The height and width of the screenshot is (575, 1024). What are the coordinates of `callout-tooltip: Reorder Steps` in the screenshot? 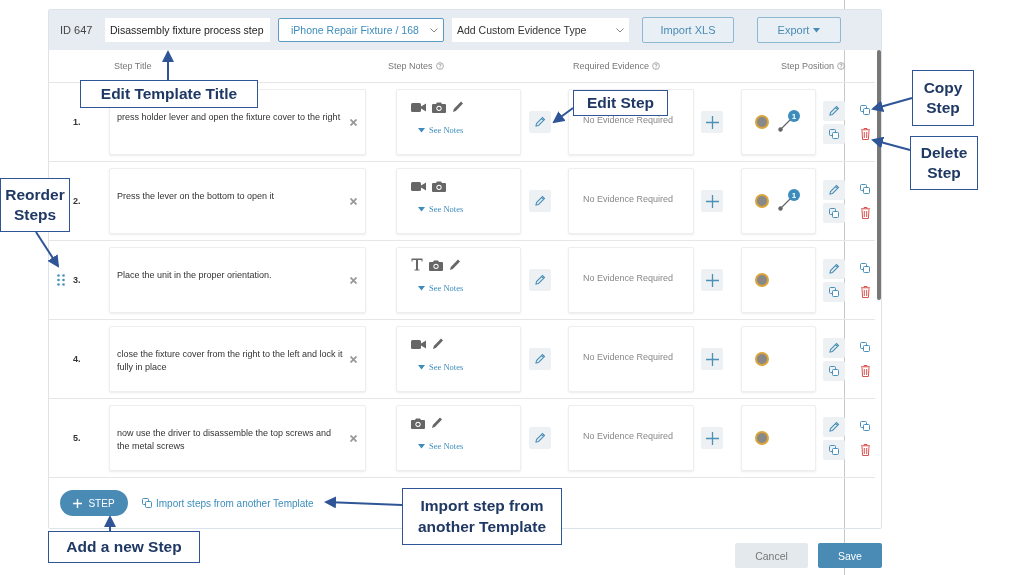 It's located at (35, 205).